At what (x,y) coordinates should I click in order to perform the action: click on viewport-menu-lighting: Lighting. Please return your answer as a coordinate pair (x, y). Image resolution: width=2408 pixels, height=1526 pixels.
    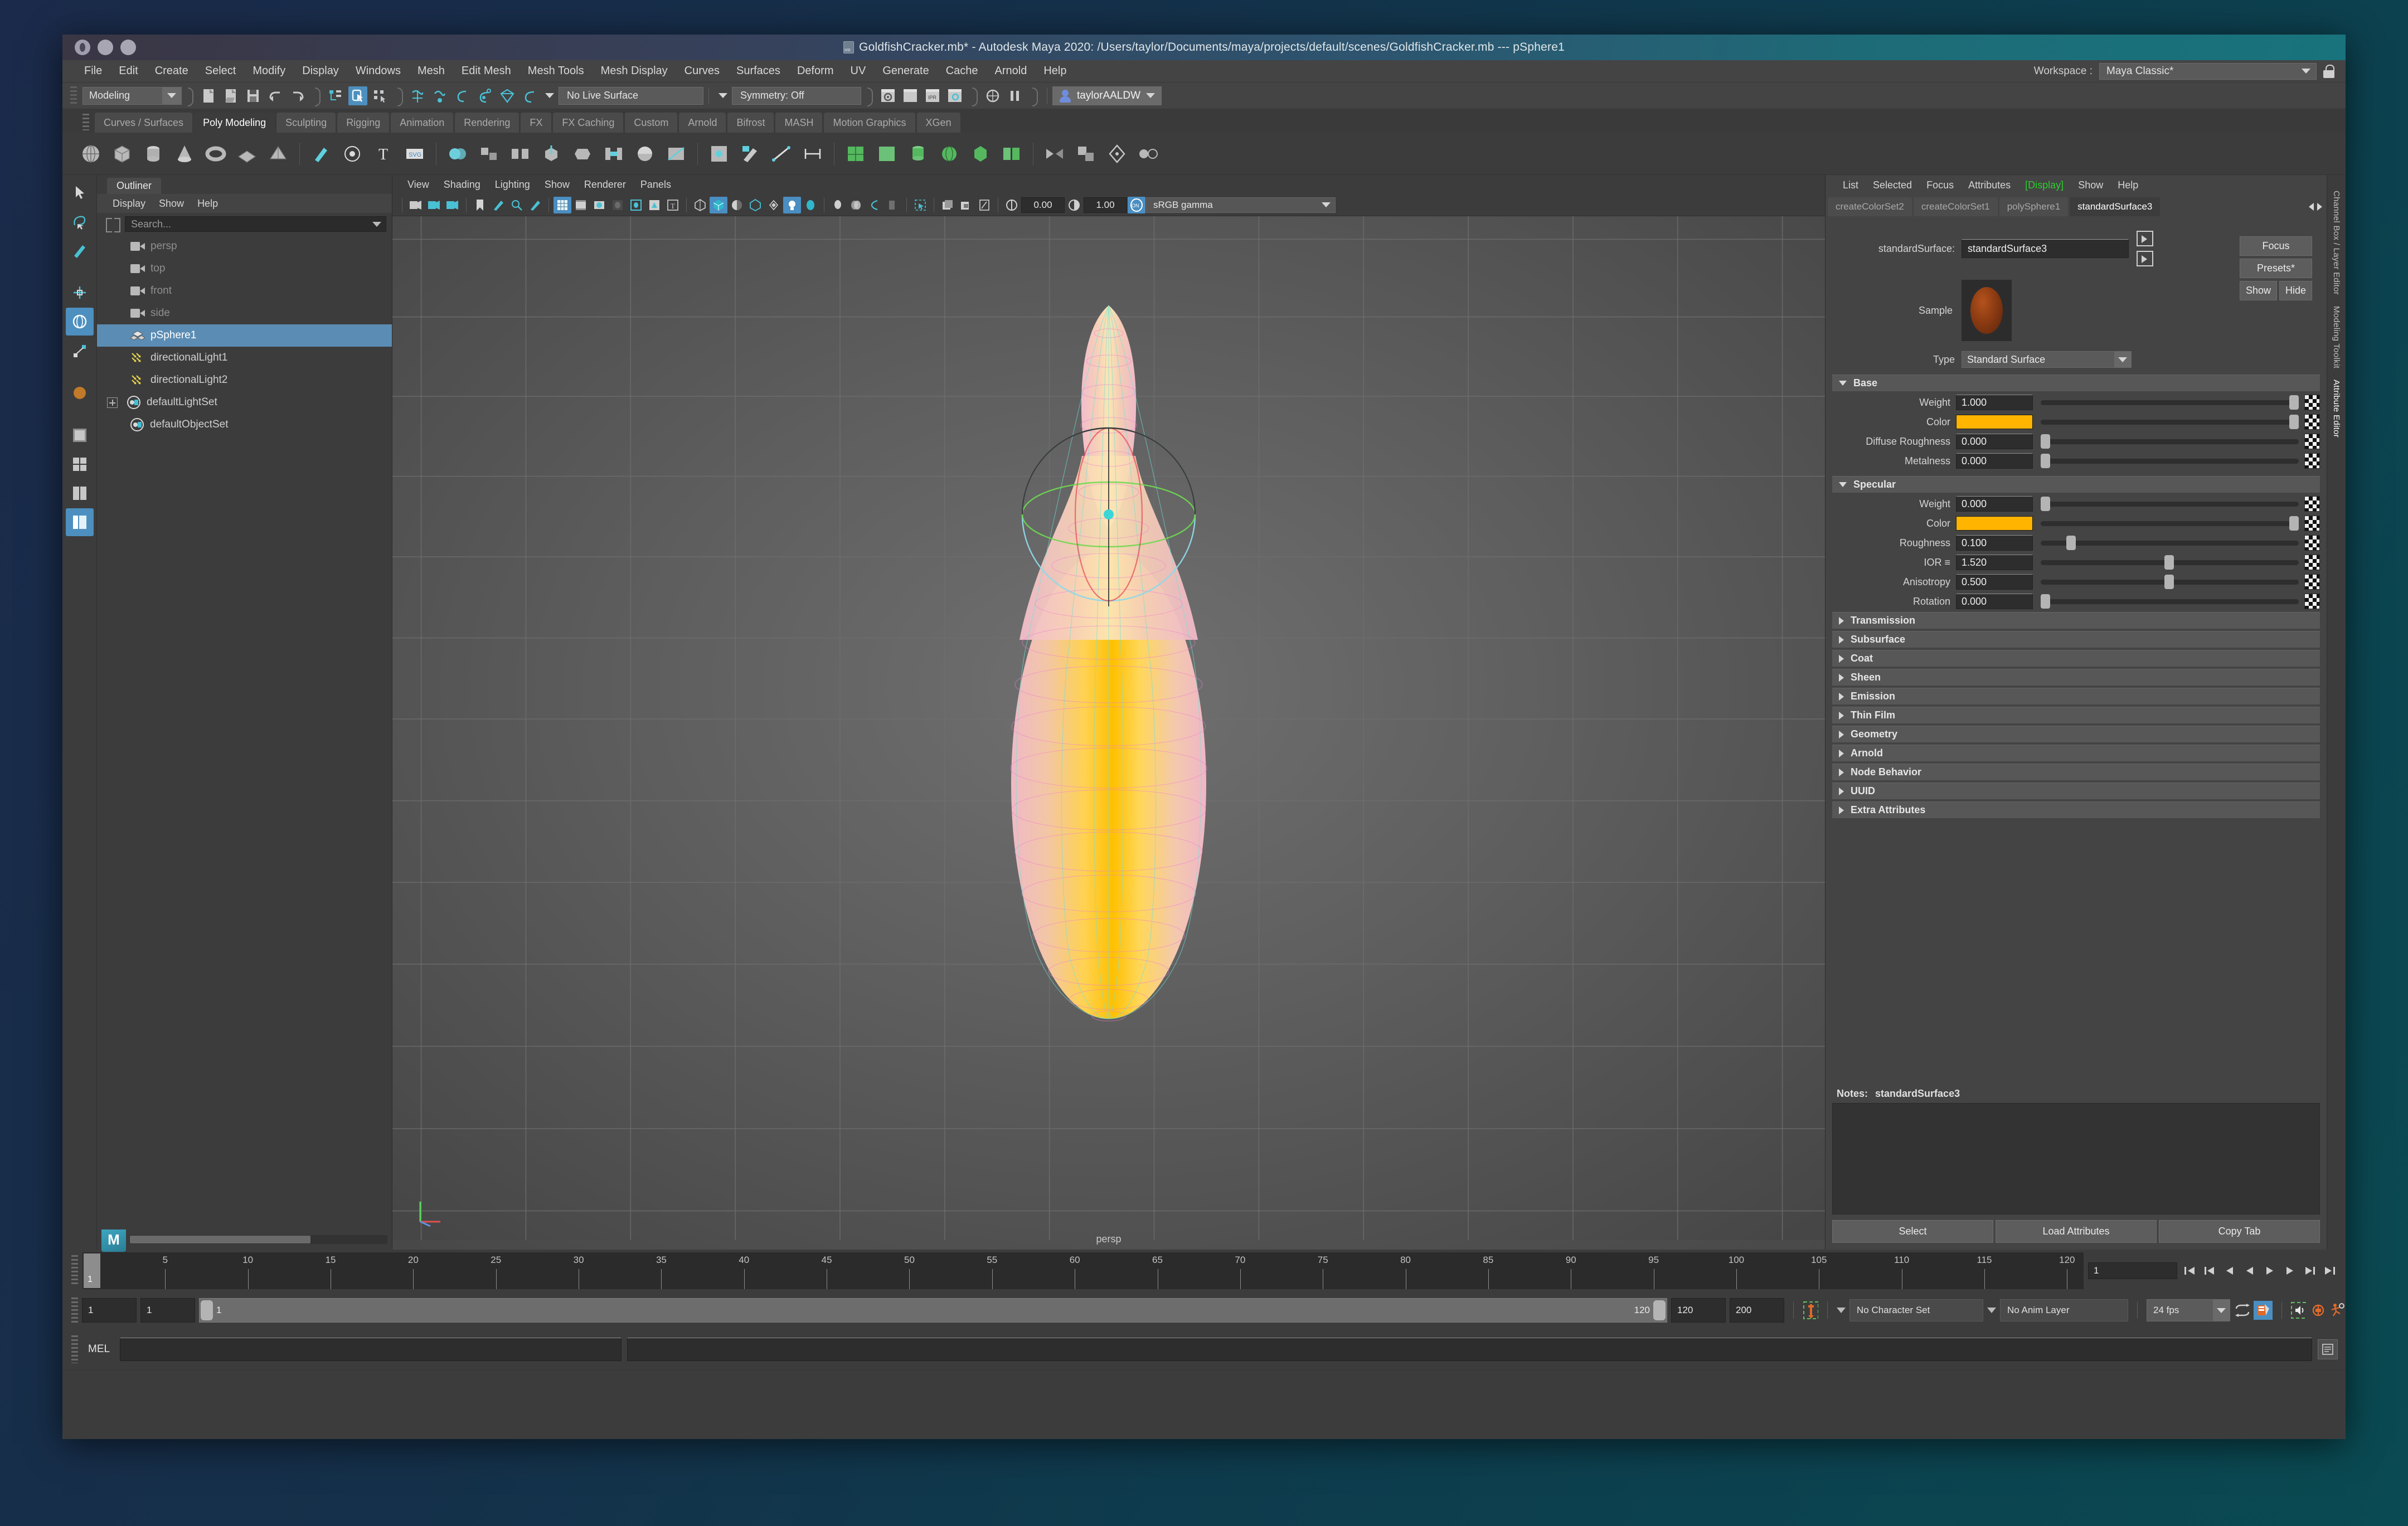
    Looking at the image, I should click on (513, 185).